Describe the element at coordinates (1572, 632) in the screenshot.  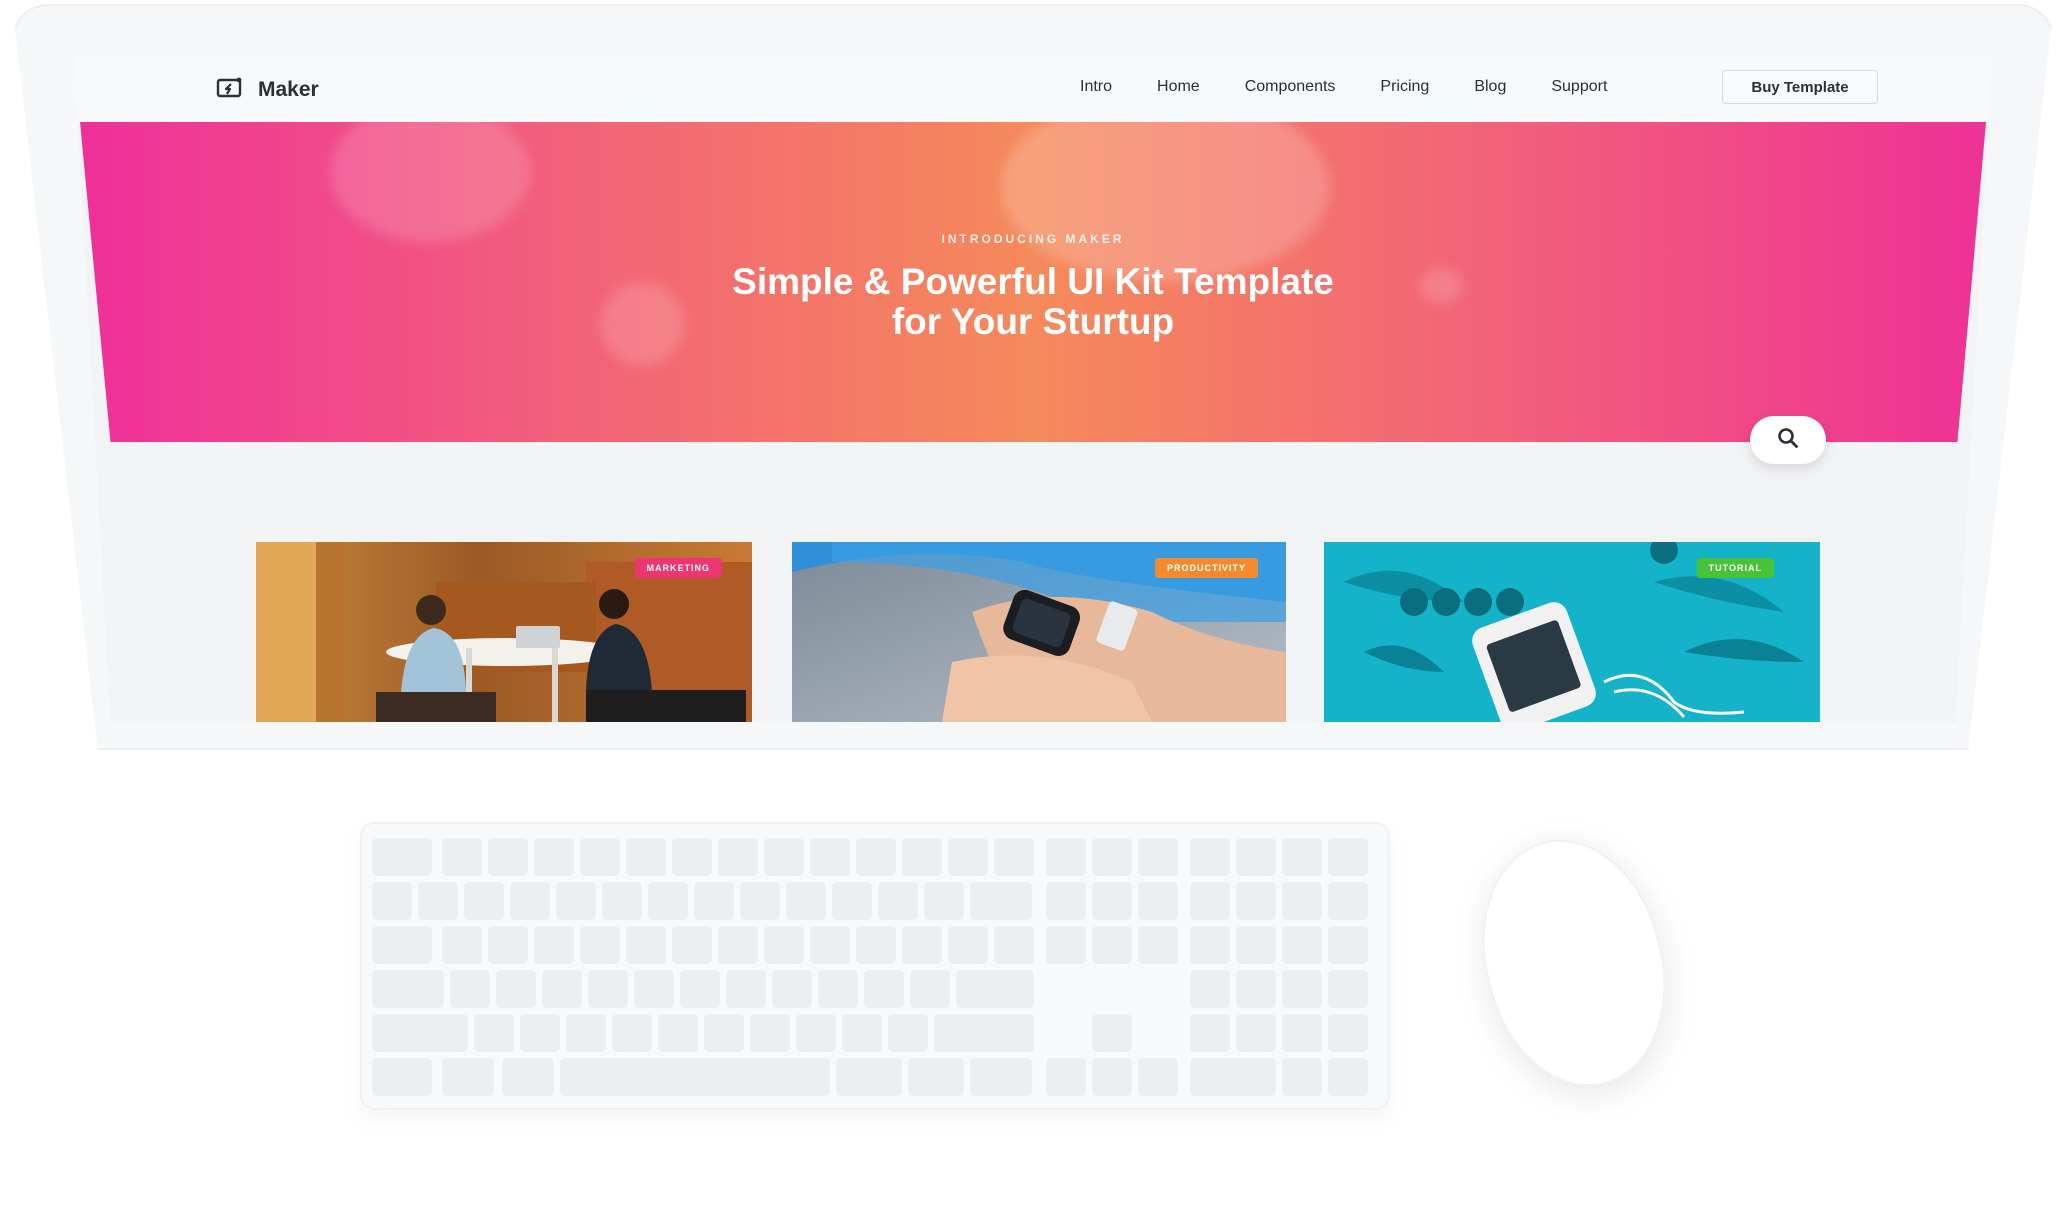
I see `post-card-tutorial: TUTORIAL` at that location.